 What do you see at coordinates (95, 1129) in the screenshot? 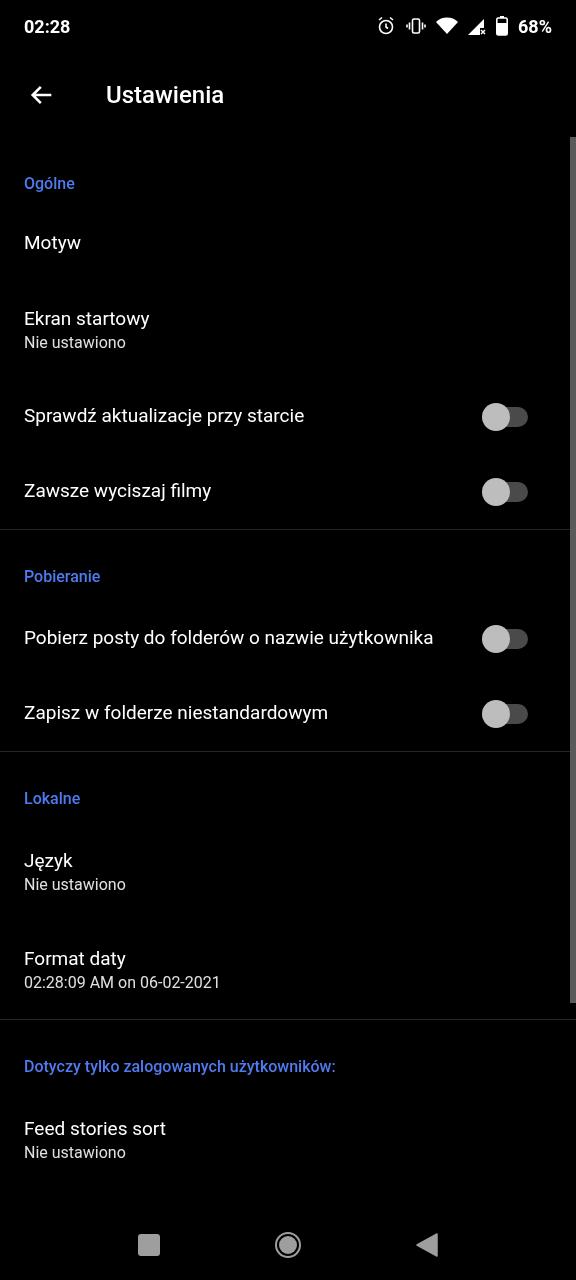
I see `item-title: Feed stories sort` at bounding box center [95, 1129].